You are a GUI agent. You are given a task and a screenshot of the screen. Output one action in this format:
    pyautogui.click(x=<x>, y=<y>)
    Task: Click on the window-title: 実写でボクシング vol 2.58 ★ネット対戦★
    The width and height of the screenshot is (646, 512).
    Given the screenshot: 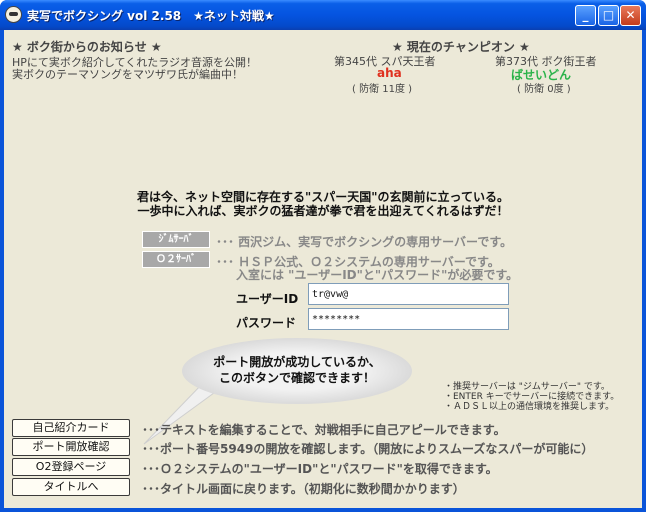 What is the action you would take?
    pyautogui.click(x=151, y=16)
    